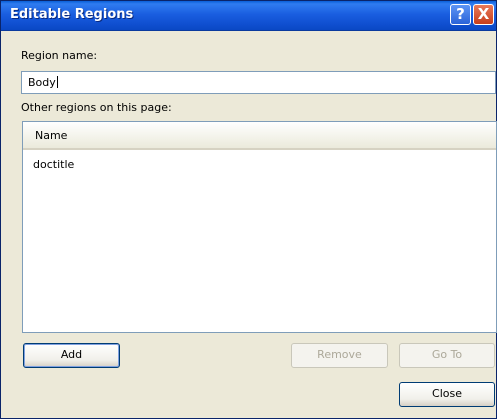 Image resolution: width=497 pixels, height=419 pixels. What do you see at coordinates (72, 14) in the screenshot?
I see `window-title: Editable Regions` at bounding box center [72, 14].